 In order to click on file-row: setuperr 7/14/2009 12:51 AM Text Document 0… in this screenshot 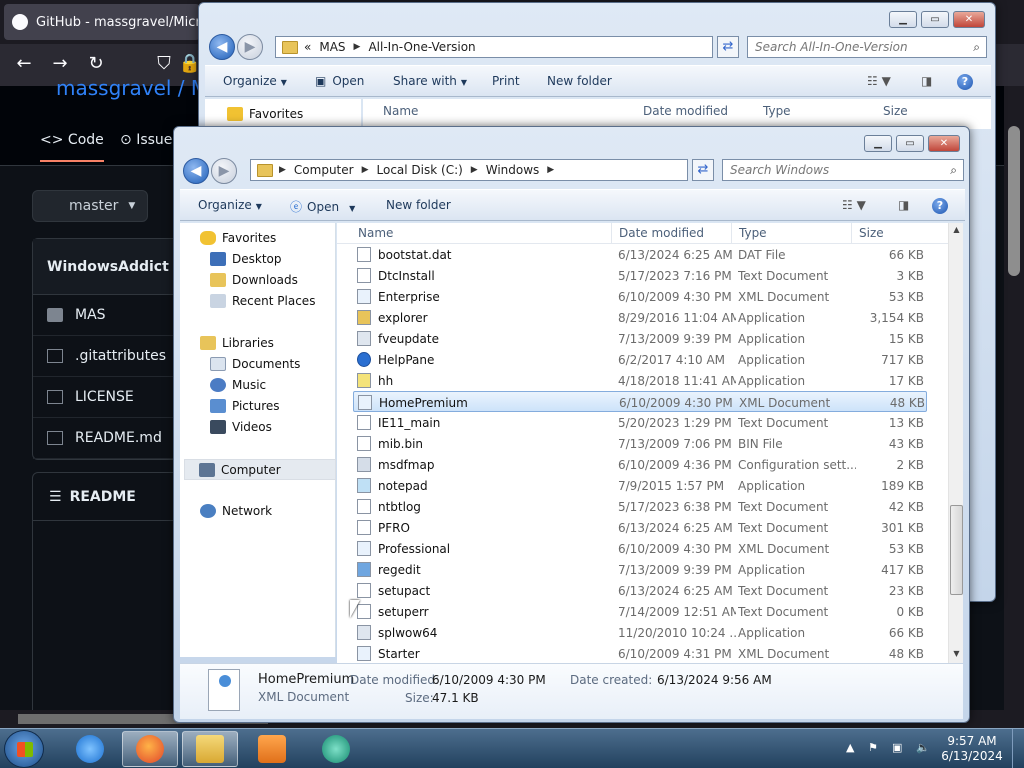, I will do `click(640, 611)`.